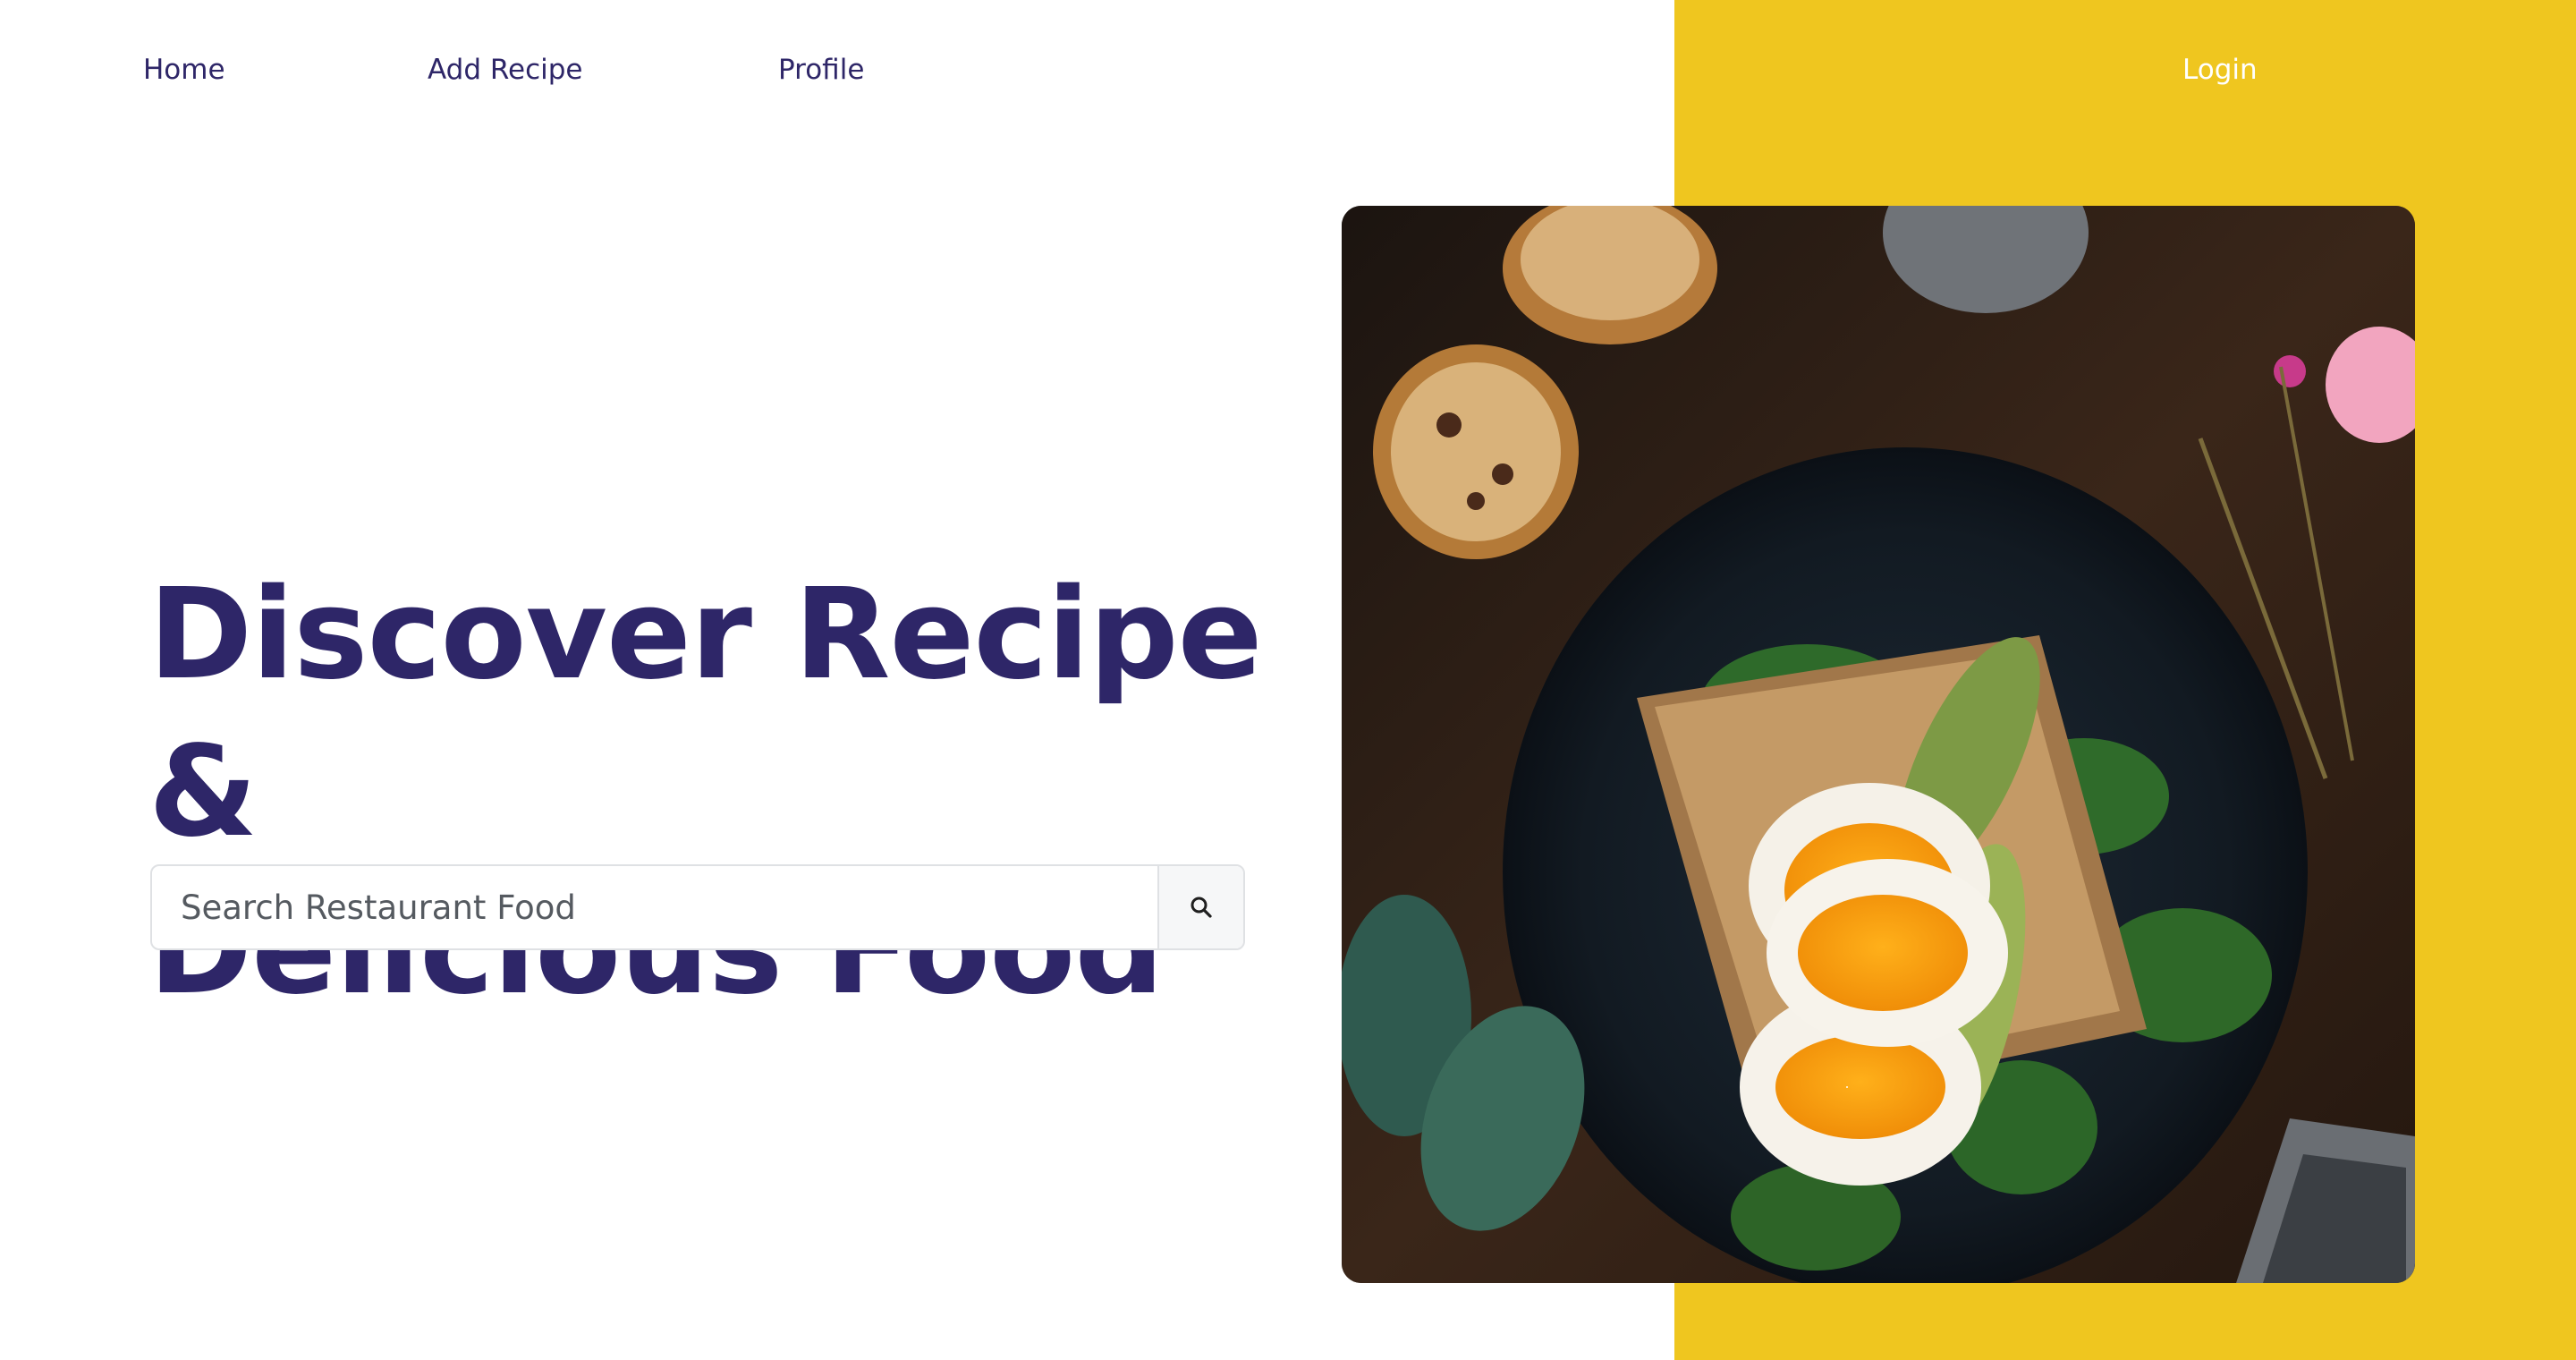  I want to click on search-button, so click(1200, 907).